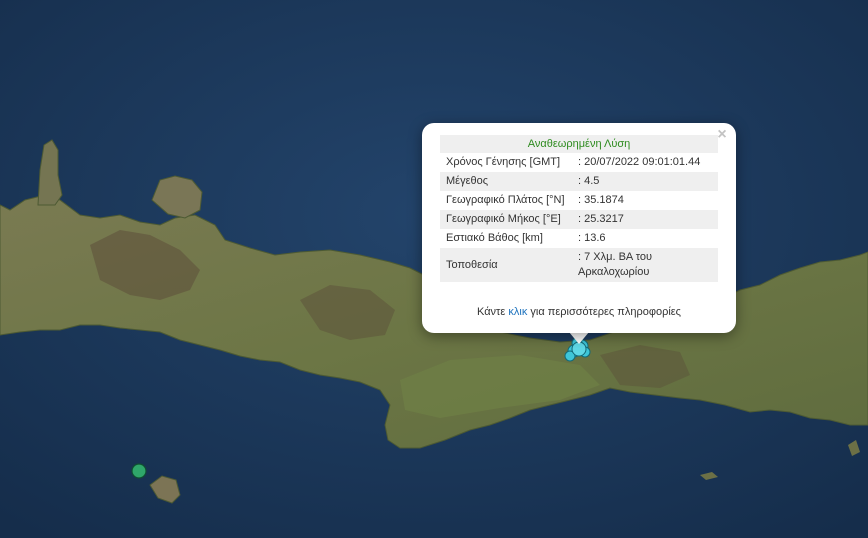  What do you see at coordinates (506, 265) in the screenshot?
I see `location-label: Τοποθεσία` at bounding box center [506, 265].